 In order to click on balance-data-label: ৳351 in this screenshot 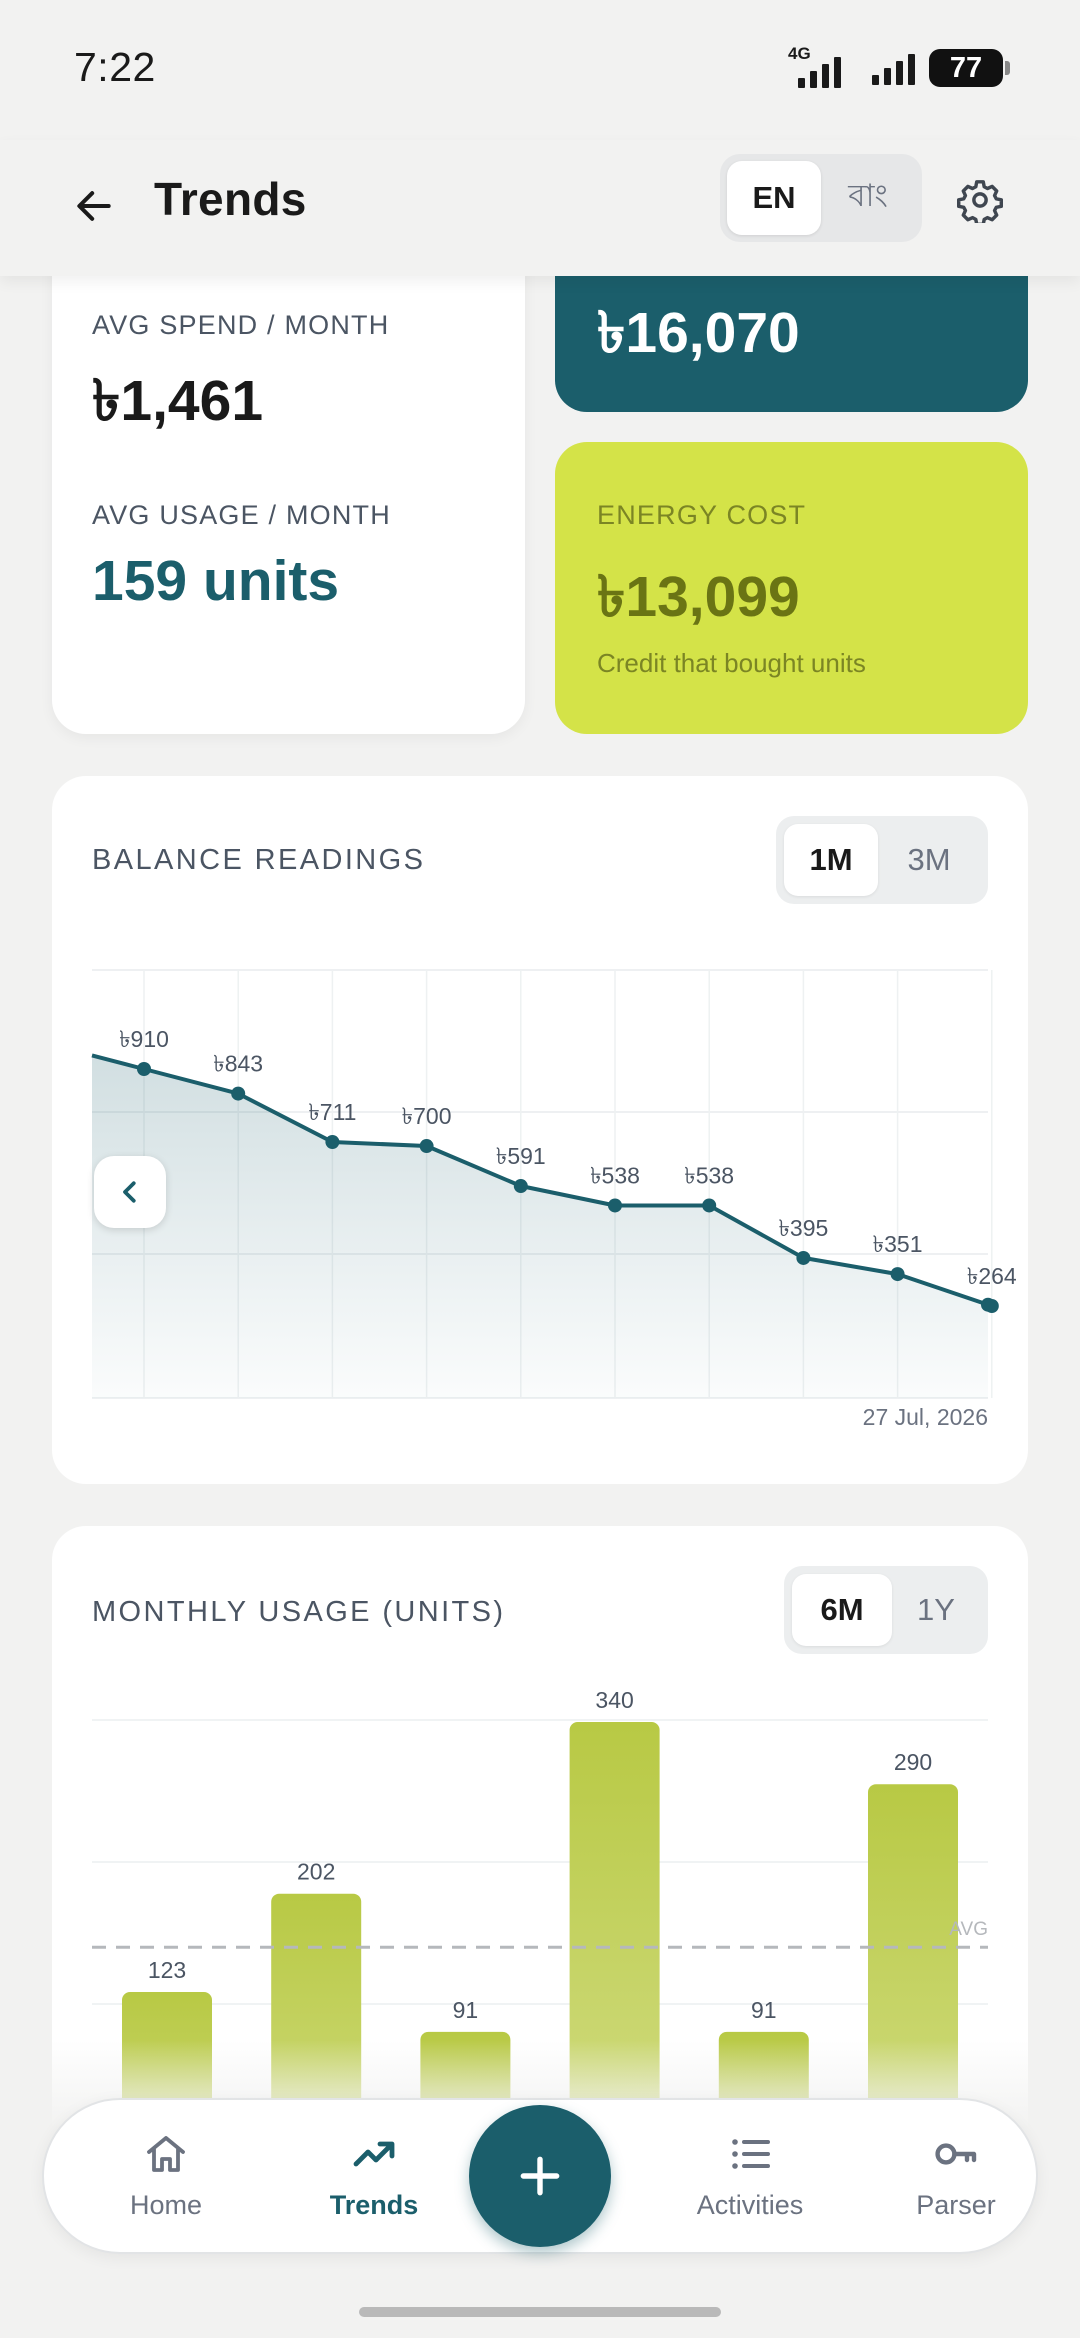, I will do `click(898, 1244)`.